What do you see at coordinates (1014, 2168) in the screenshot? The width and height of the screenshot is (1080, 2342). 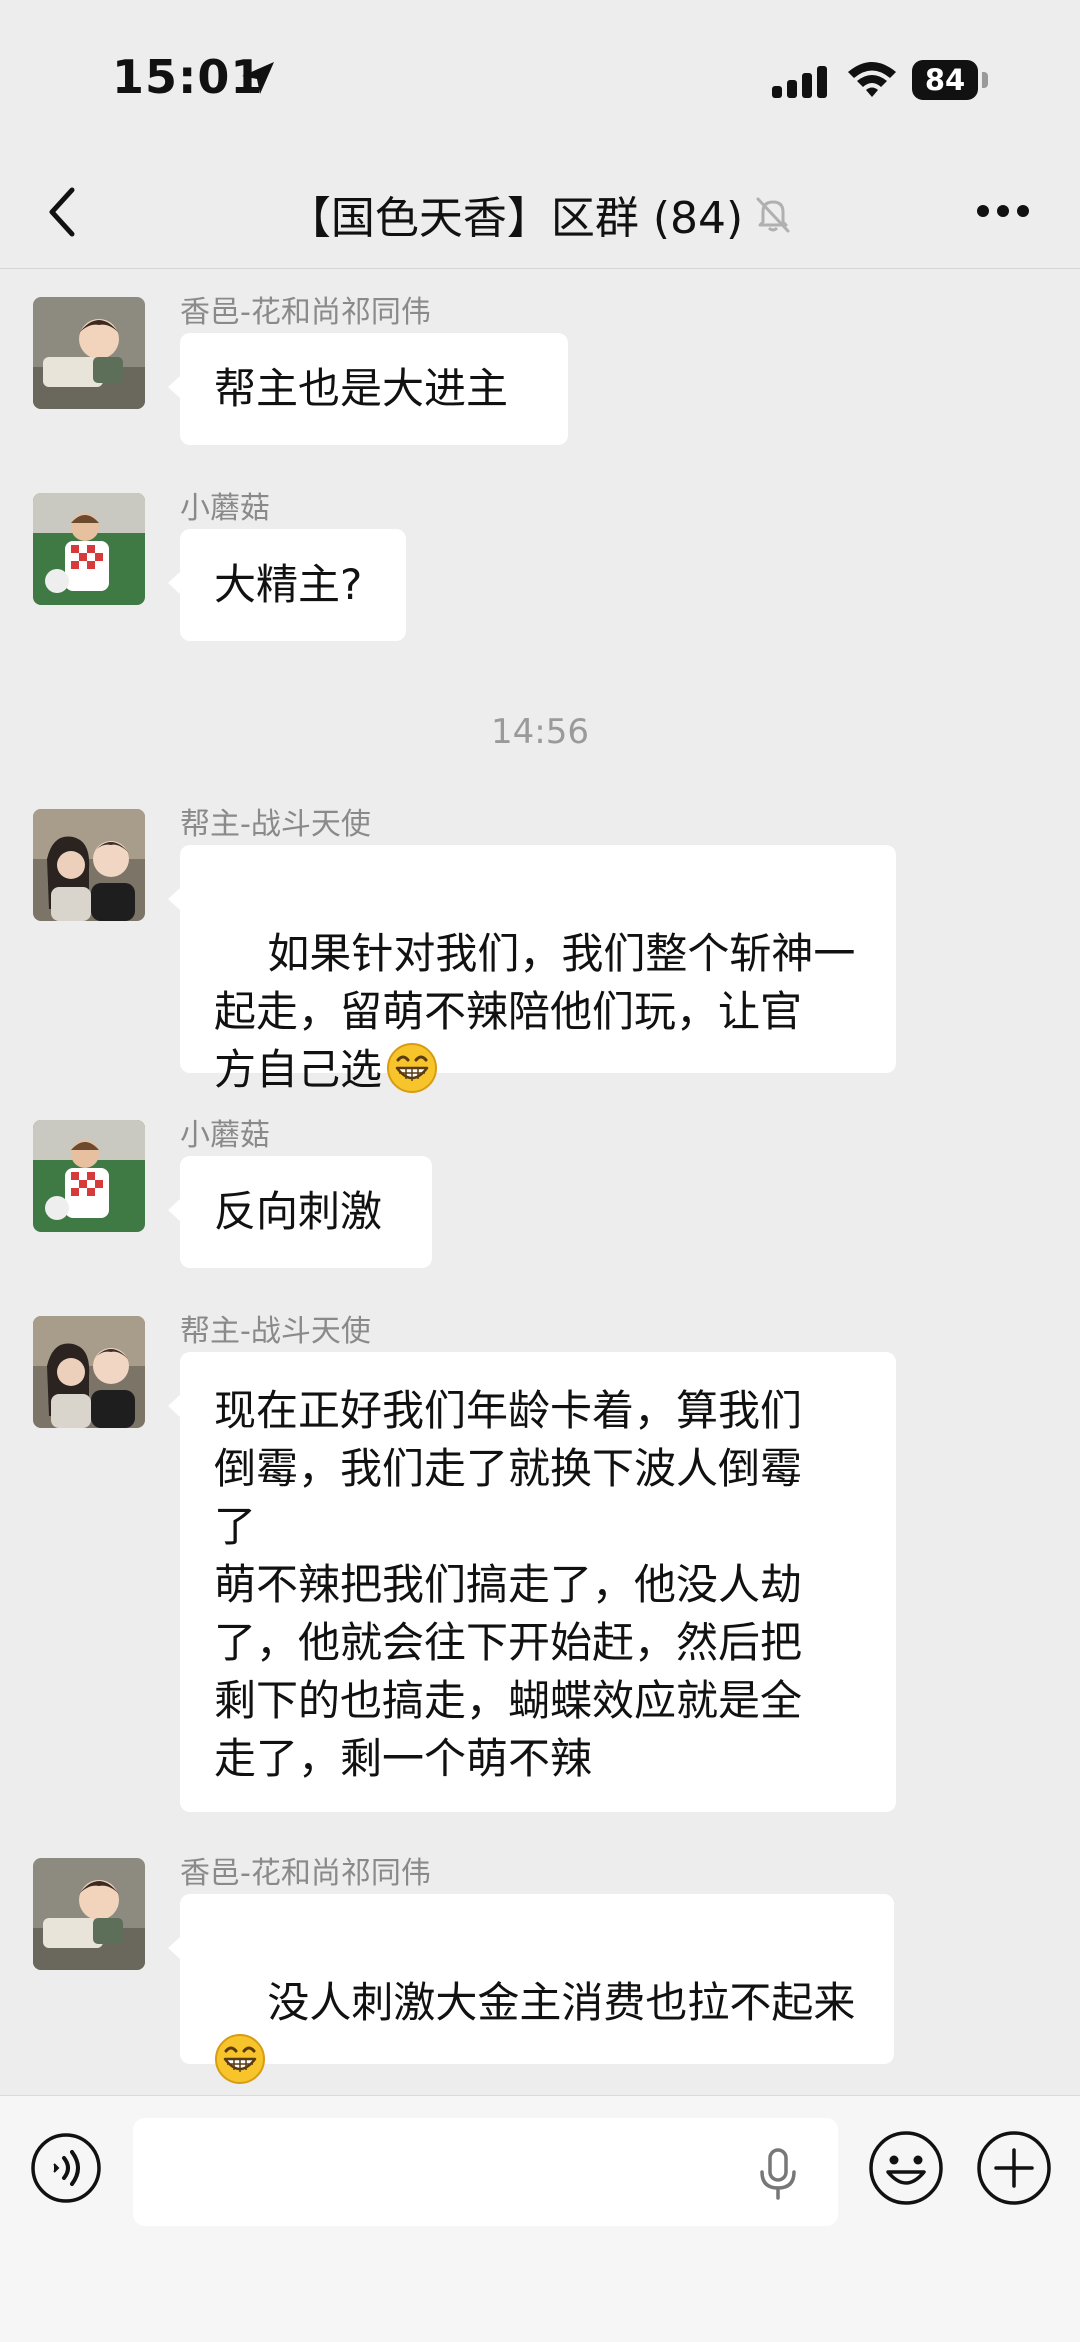 I see `plus-circle-icon` at bounding box center [1014, 2168].